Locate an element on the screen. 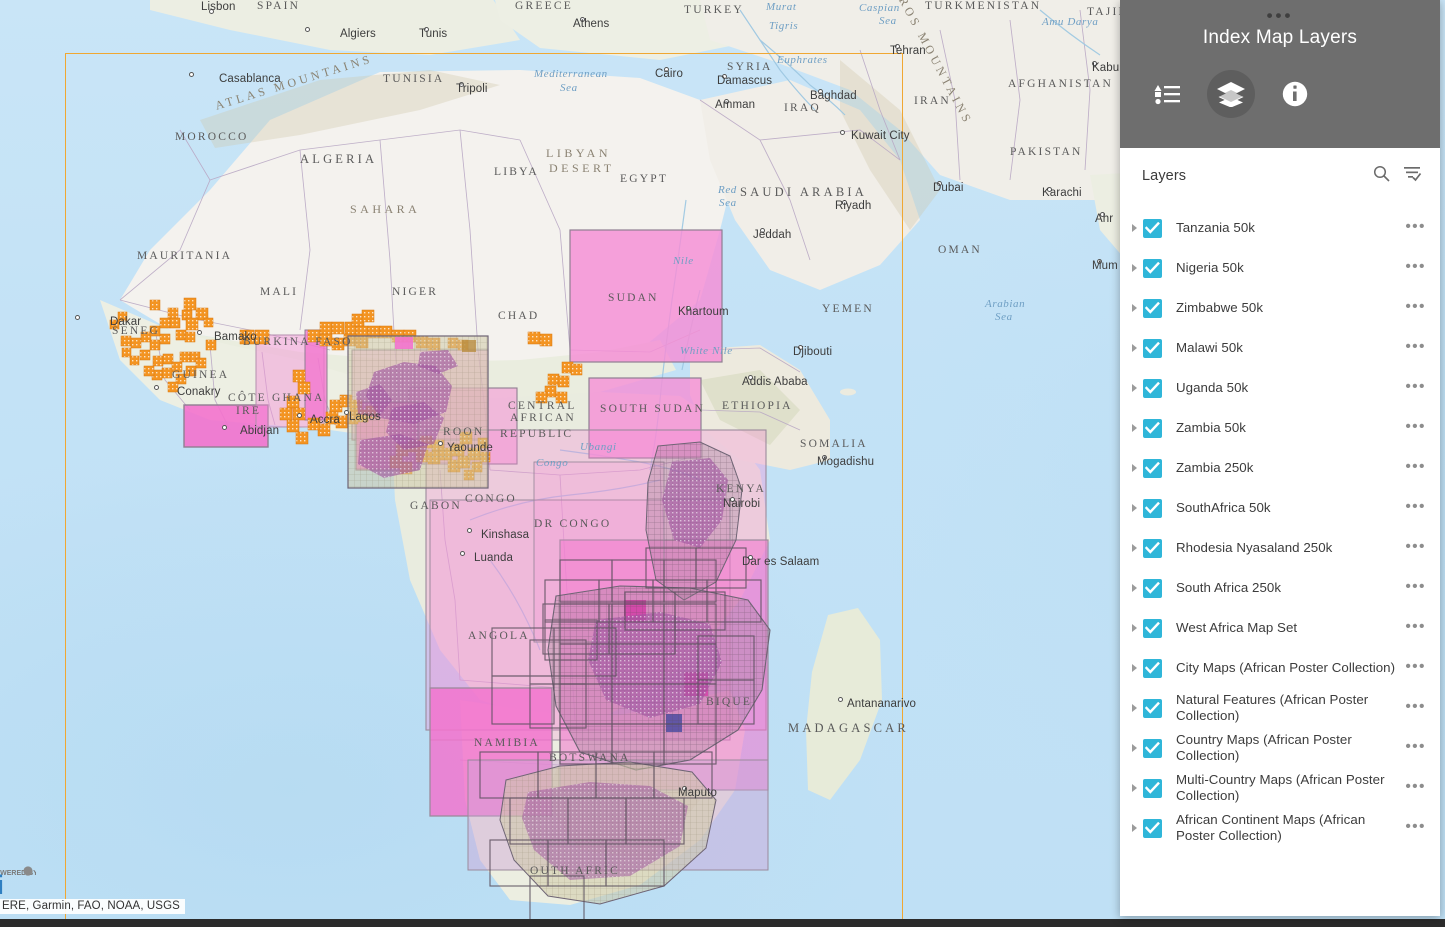  map-attribution: ERE, Garmin, FAO, NOAA, USGS is located at coordinates (92, 906).